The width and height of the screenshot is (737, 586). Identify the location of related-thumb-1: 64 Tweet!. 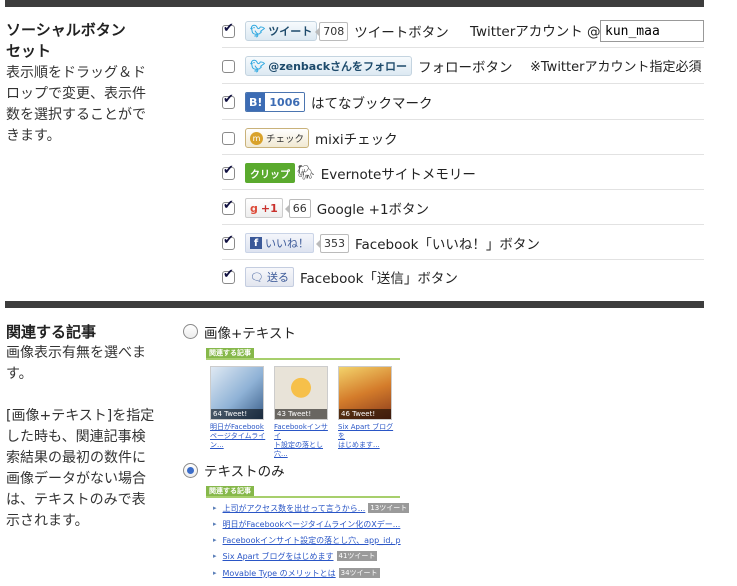
(237, 393).